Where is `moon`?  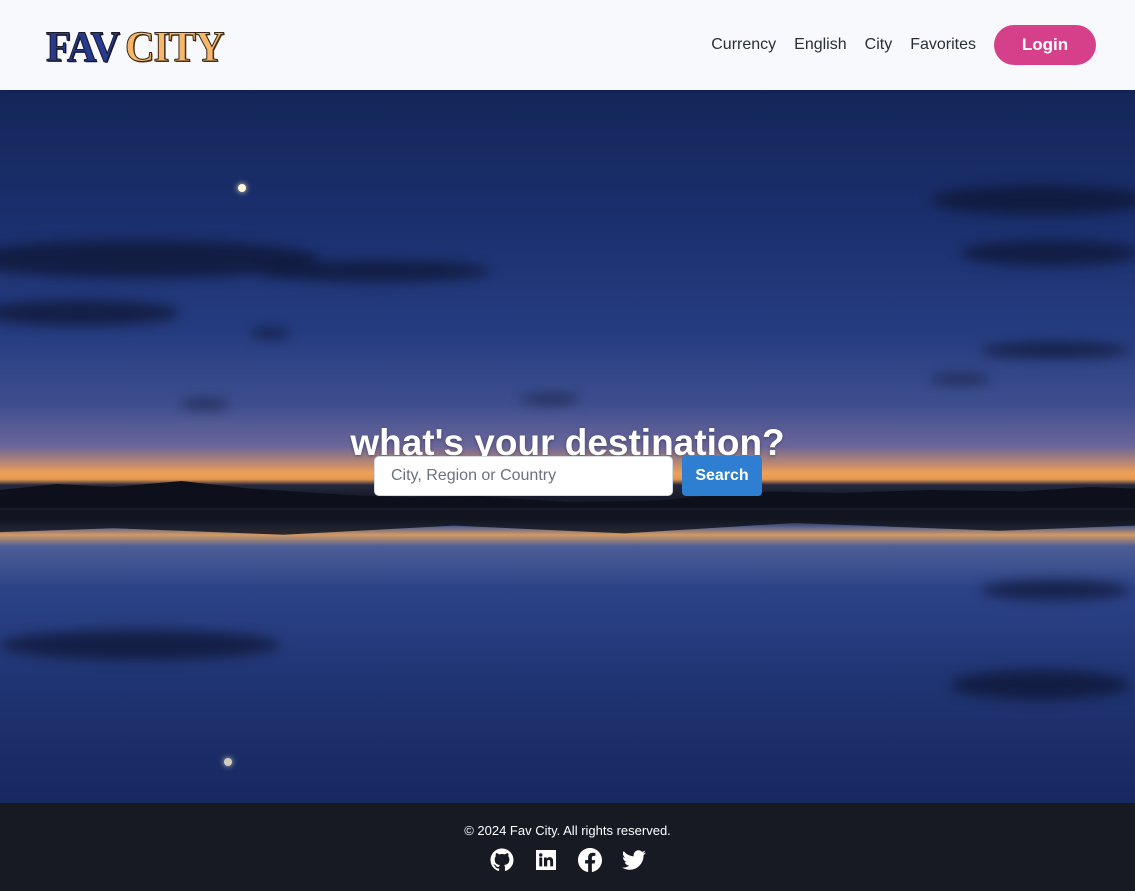
moon is located at coordinates (242, 188).